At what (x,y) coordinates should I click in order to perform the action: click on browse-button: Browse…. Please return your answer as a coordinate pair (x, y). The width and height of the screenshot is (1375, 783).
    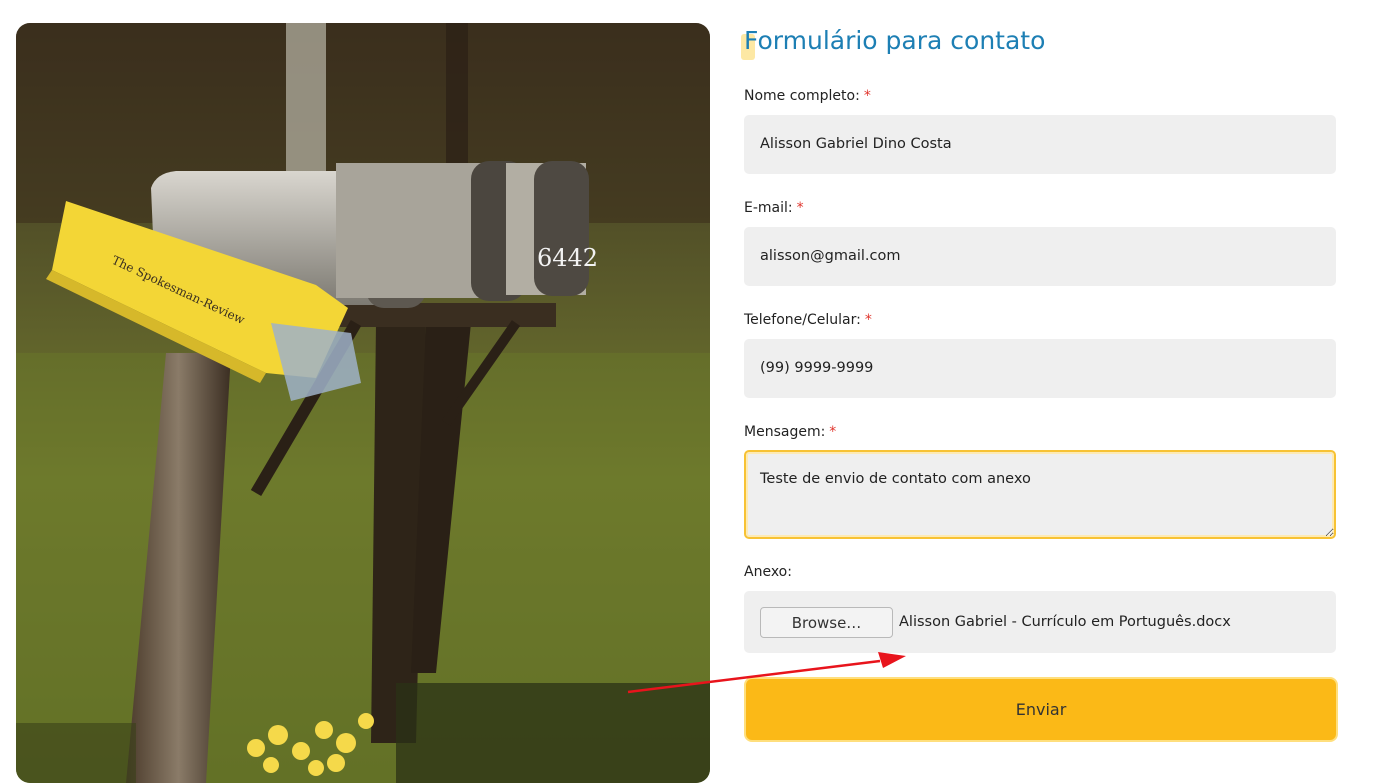
    Looking at the image, I should click on (826, 622).